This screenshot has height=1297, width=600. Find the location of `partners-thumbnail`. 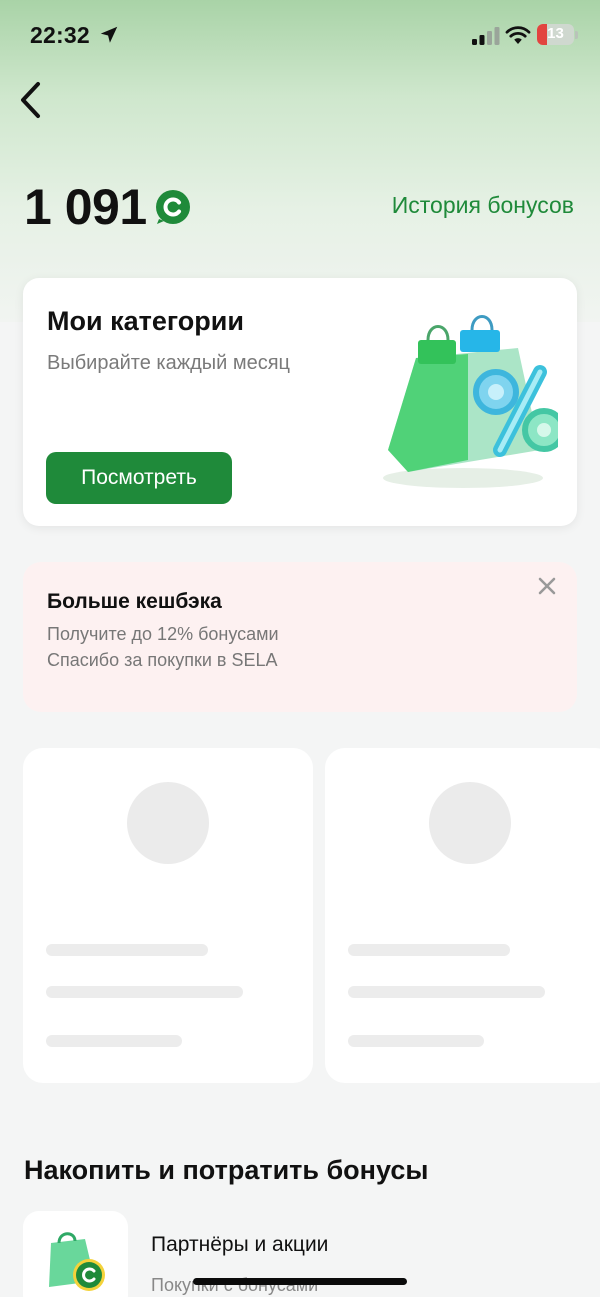

partners-thumbnail is located at coordinates (75, 1254).